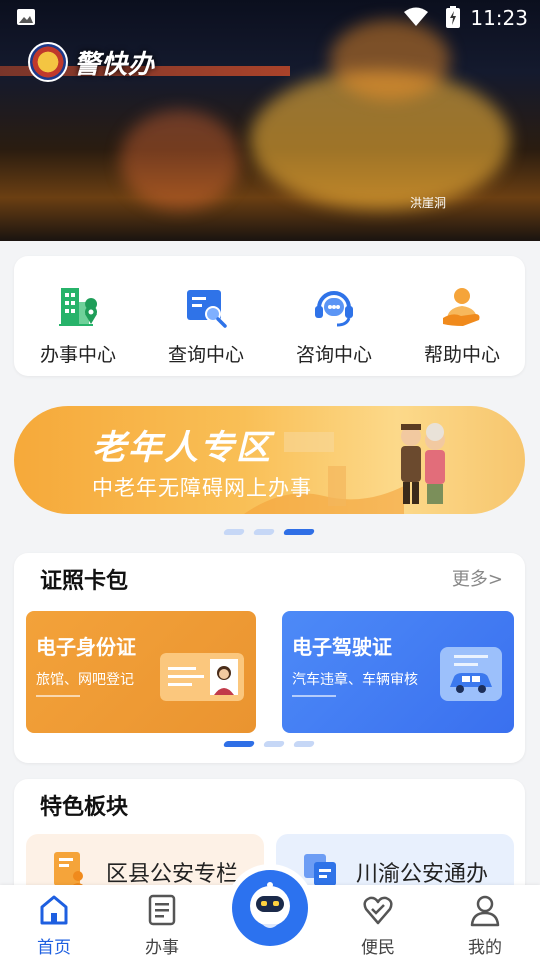 The width and height of the screenshot is (540, 960). Describe the element at coordinates (84, 807) in the screenshot. I see `featured-title: 特色板块` at that location.